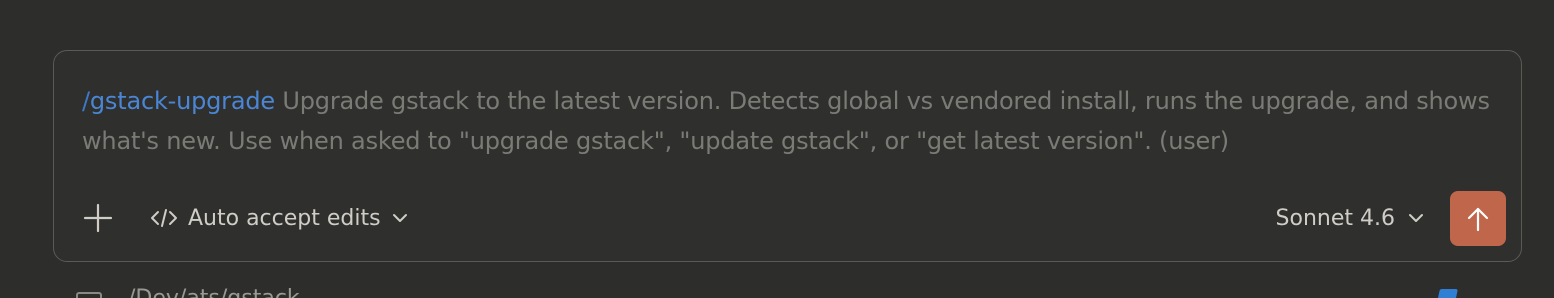 The width and height of the screenshot is (1554, 298). Describe the element at coordinates (89, 295) in the screenshot. I see `folder-icon` at that location.